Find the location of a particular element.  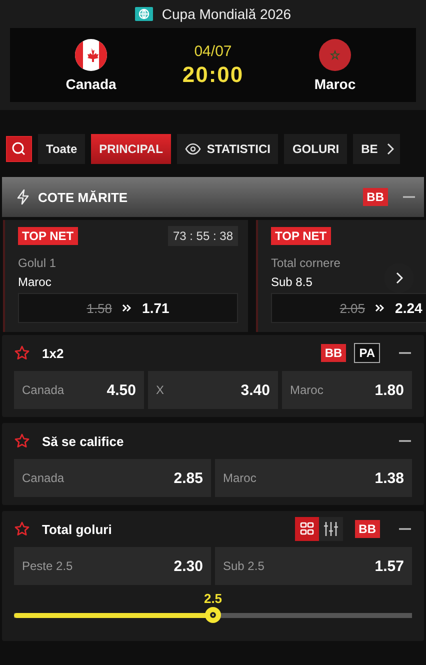

selection-name: Sub 8.5 is located at coordinates (291, 282).